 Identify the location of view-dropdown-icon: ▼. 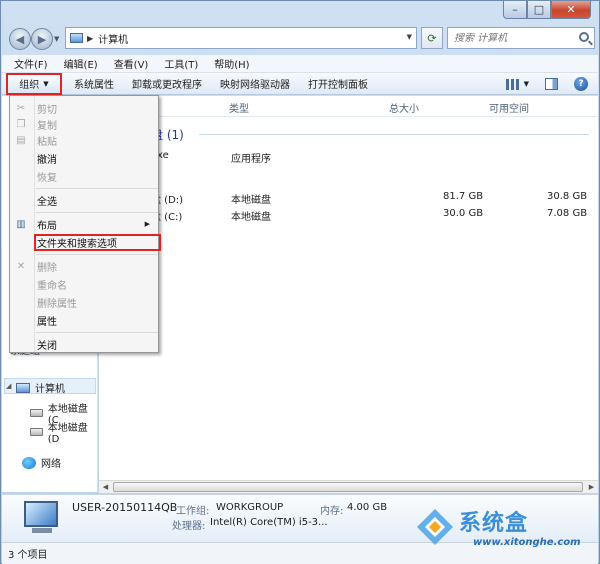
(526, 84).